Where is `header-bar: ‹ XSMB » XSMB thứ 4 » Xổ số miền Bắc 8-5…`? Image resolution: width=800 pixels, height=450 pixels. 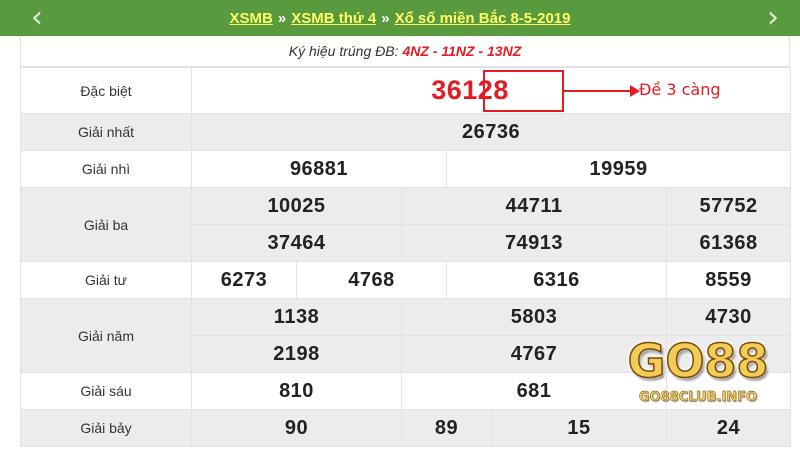
header-bar: ‹ XSMB » XSMB thứ 4 » Xổ số miền Bắc 8-5… is located at coordinates (400, 18).